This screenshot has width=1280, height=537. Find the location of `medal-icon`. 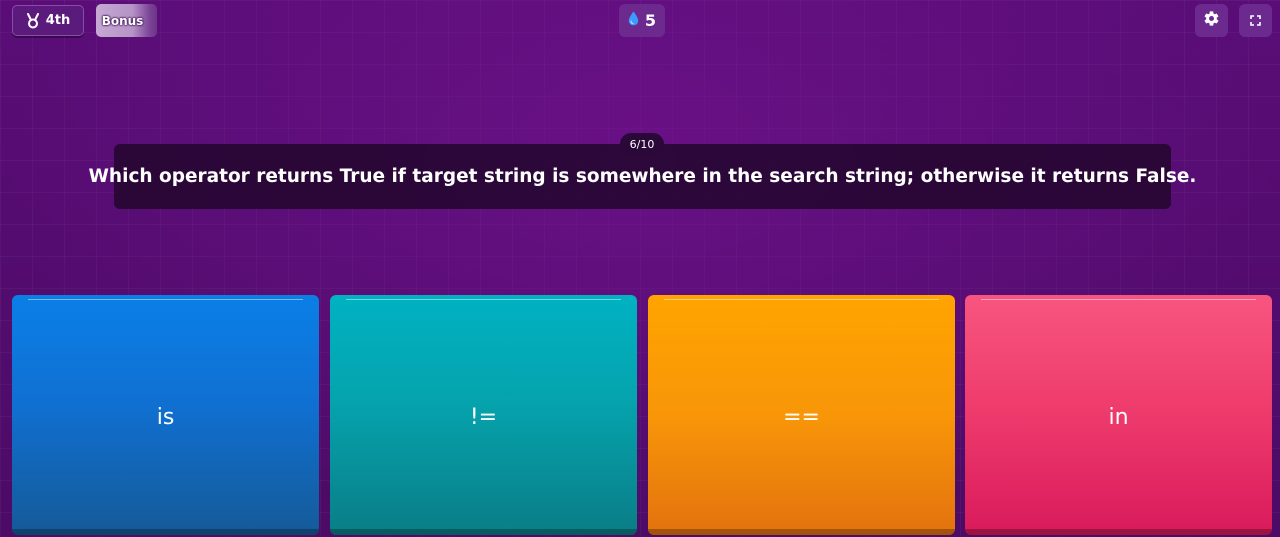

medal-icon is located at coordinates (33, 20).